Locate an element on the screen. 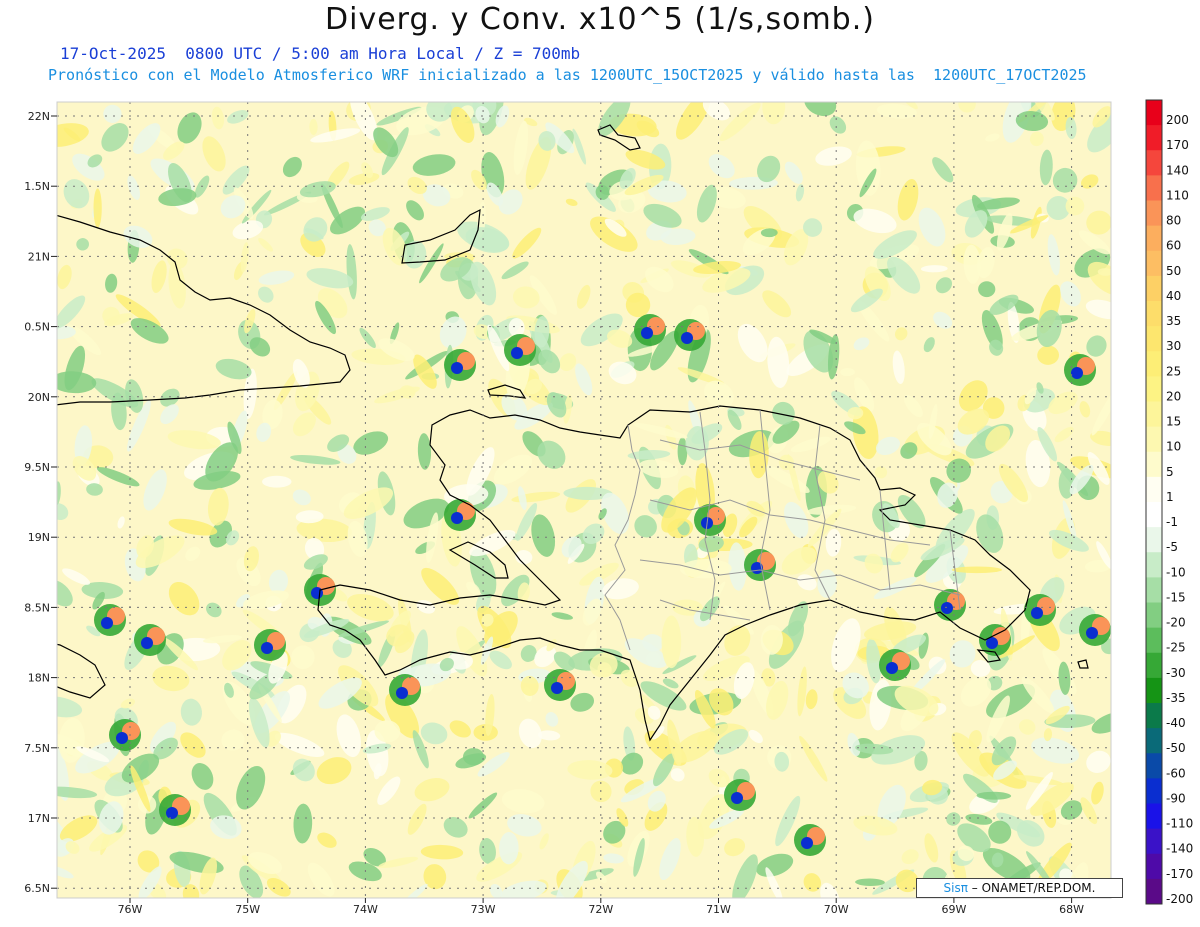  credit-box: Sisπ – ONAMET/REP.DOM. is located at coordinates (1019, 888).